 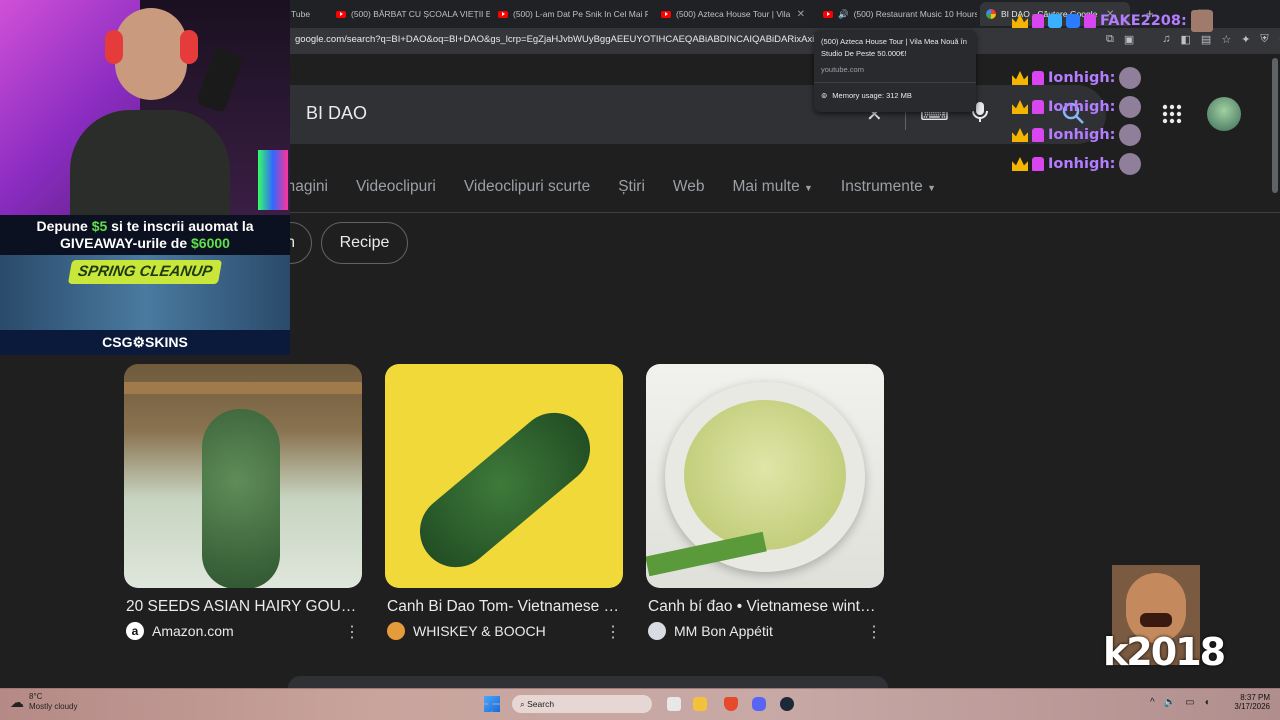 What do you see at coordinates (180, 226) in the screenshot?
I see `promo-text-part: si te inscrii auomat la` at bounding box center [180, 226].